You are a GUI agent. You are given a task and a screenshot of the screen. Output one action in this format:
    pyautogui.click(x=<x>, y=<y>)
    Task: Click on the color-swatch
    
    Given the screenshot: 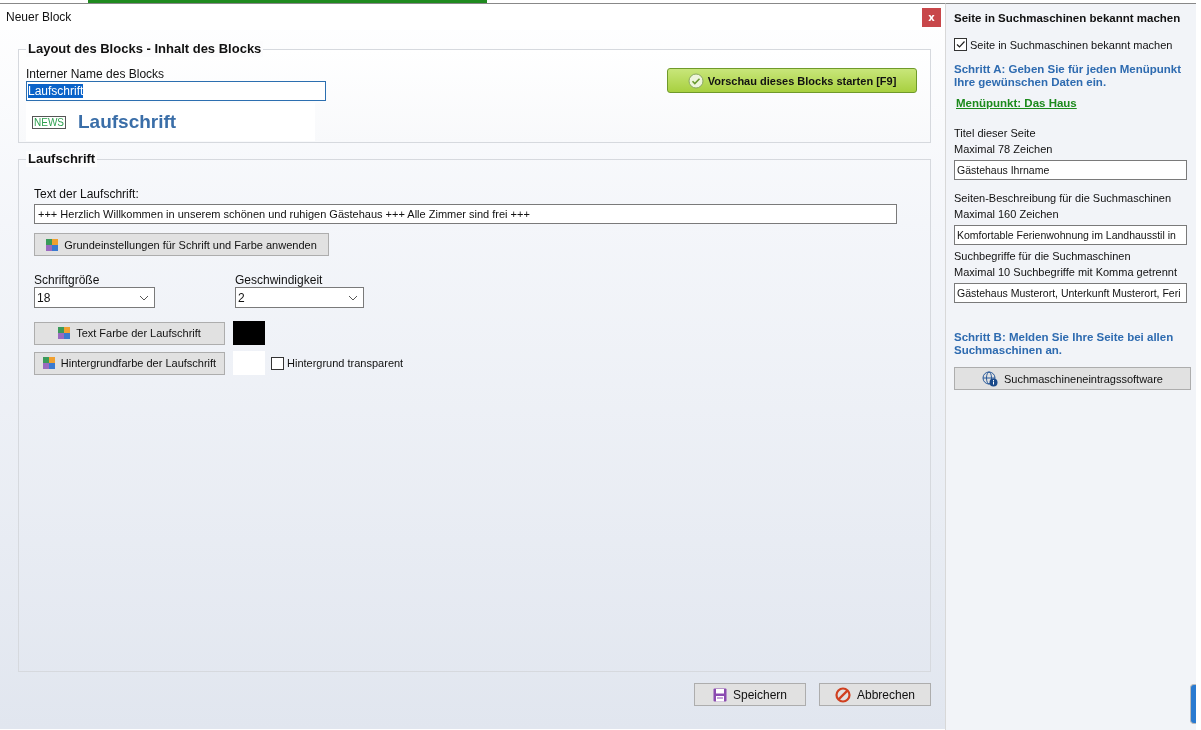 What is the action you would take?
    pyautogui.click(x=249, y=333)
    